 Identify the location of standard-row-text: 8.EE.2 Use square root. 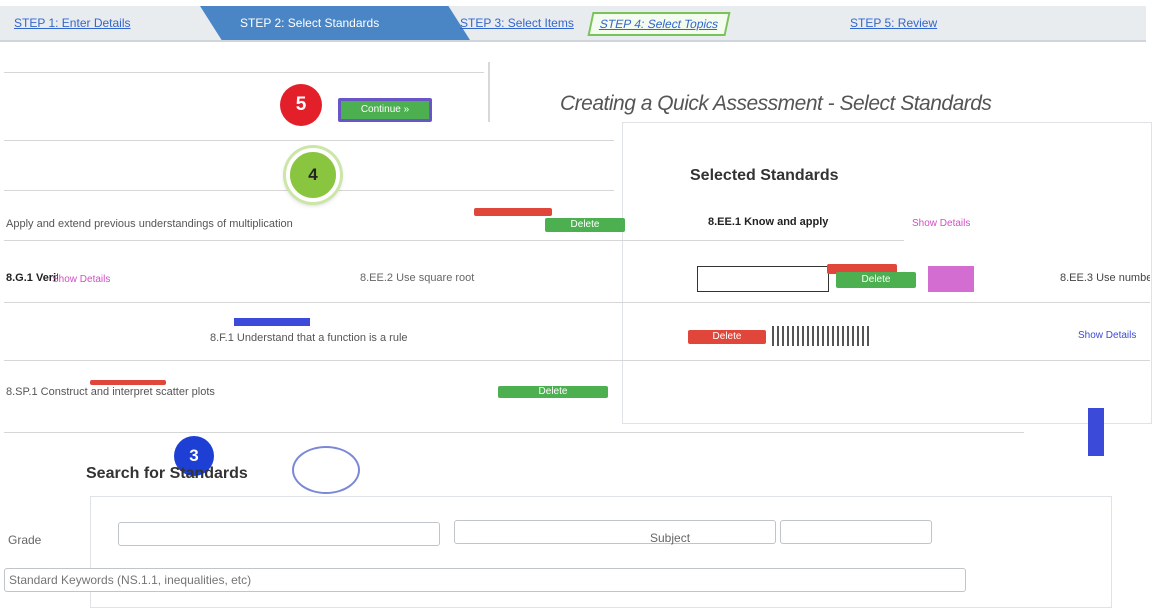
(417, 278).